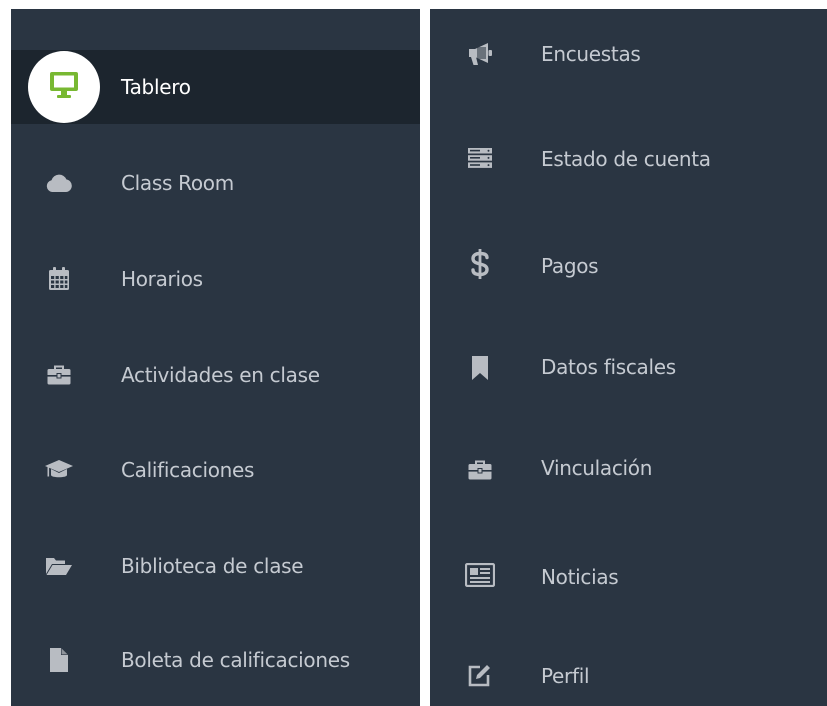 This screenshot has width=827, height=706. What do you see at coordinates (480, 676) in the screenshot?
I see `edit-icon` at bounding box center [480, 676].